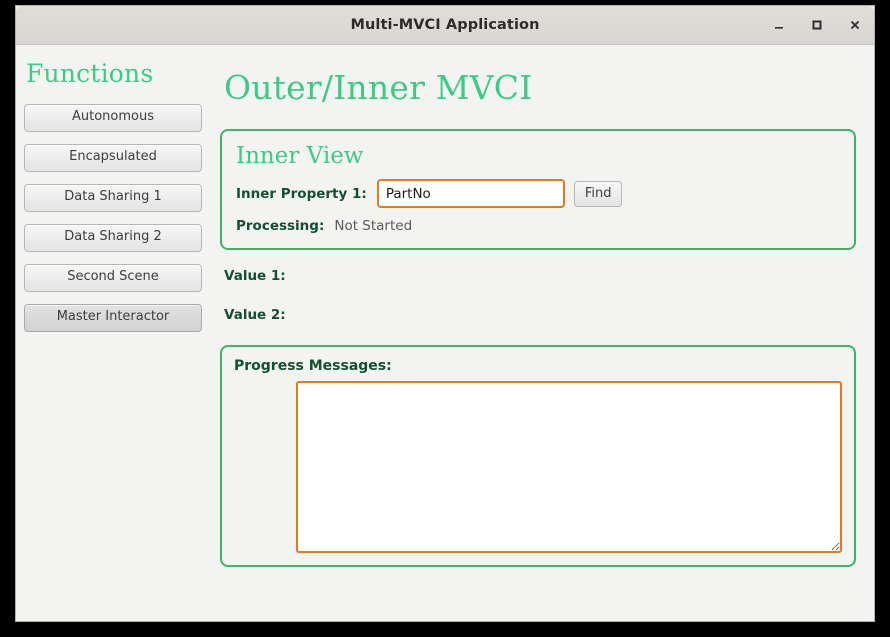 This screenshot has width=890, height=637. Describe the element at coordinates (470, 193) in the screenshot. I see `inner-property-input` at that location.